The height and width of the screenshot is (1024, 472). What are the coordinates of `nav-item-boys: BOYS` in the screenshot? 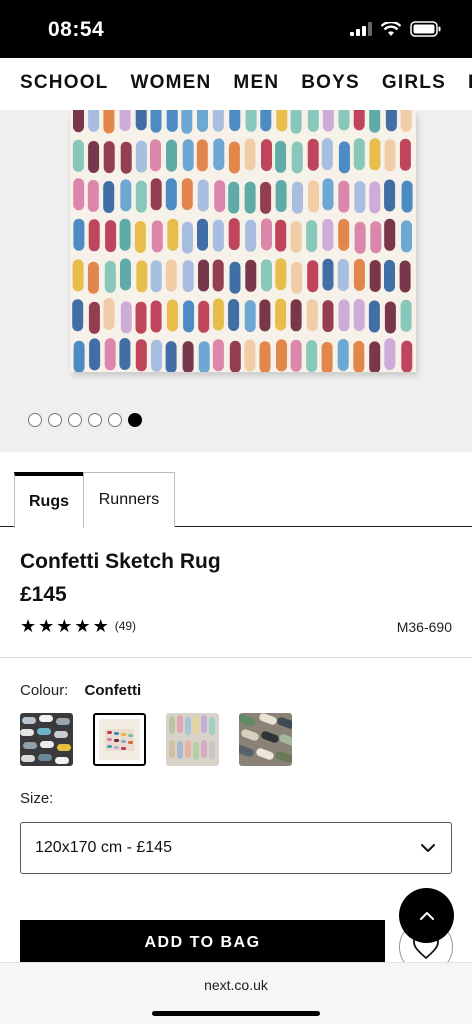 It's located at (330, 83).